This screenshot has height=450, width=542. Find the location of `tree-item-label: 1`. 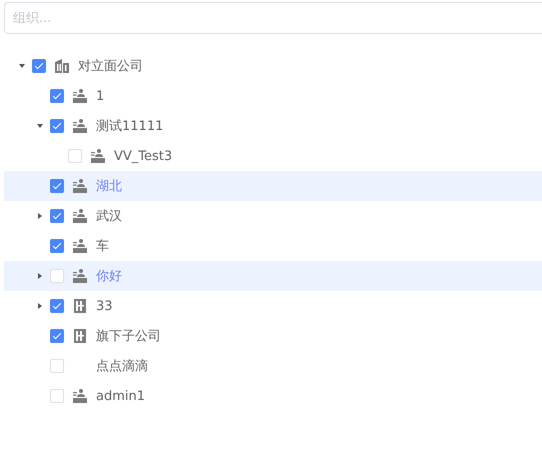

tree-item-label: 1 is located at coordinates (100, 96).